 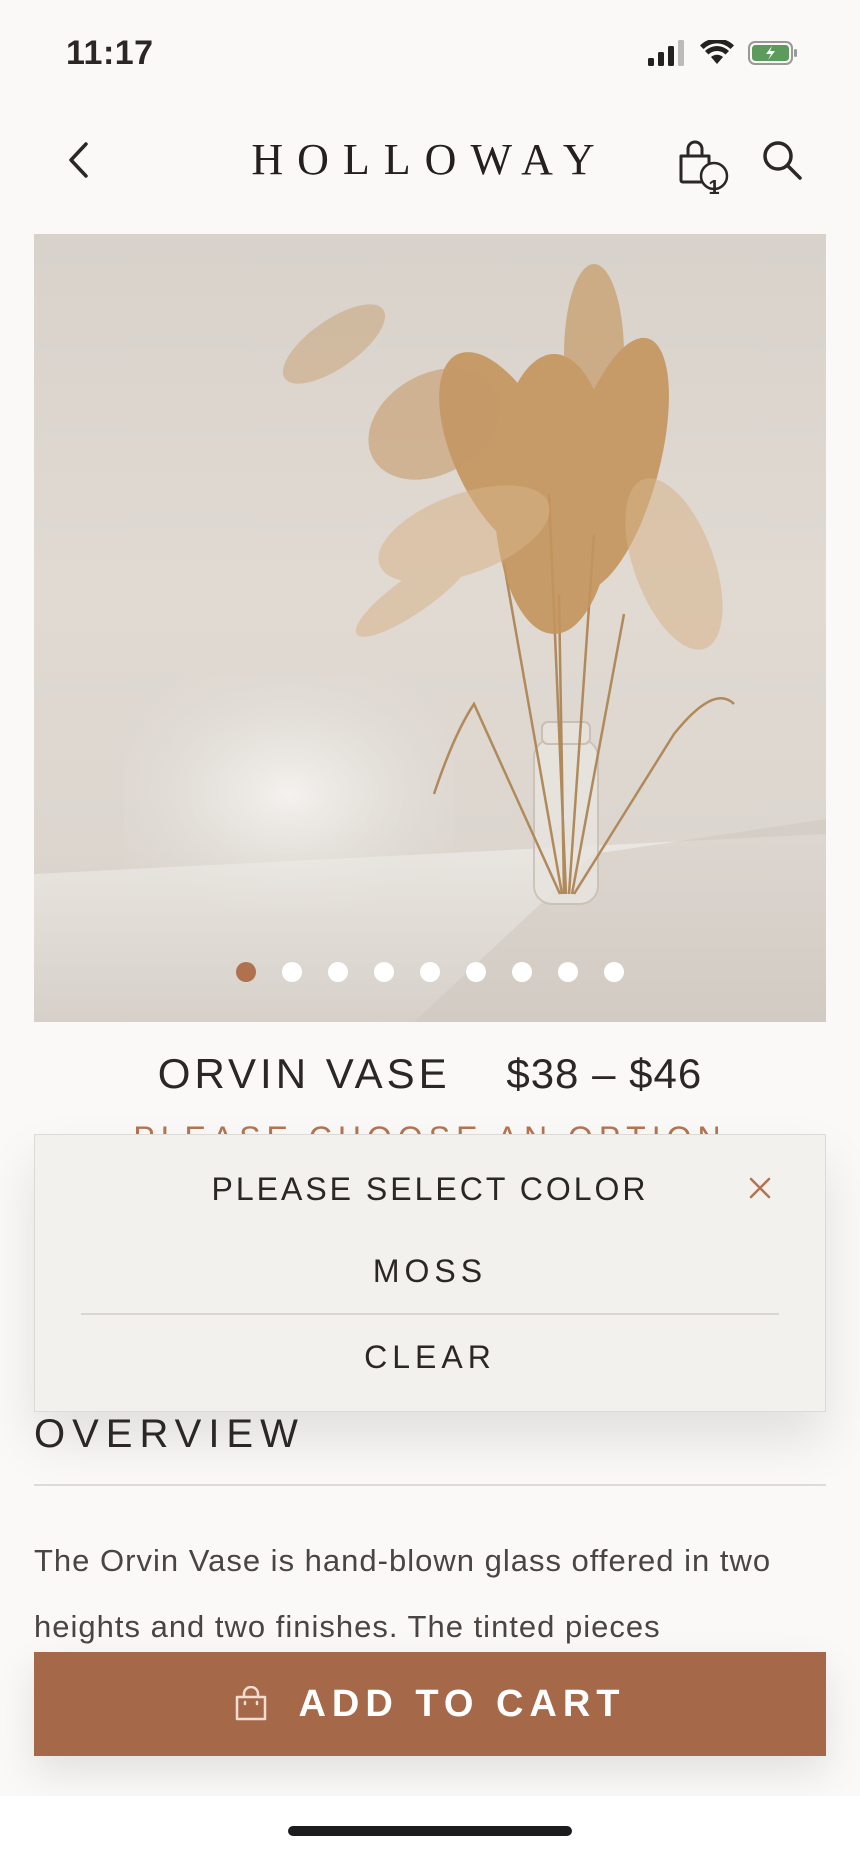 What do you see at coordinates (706, 167) in the screenshot?
I see `cart-button: 1` at bounding box center [706, 167].